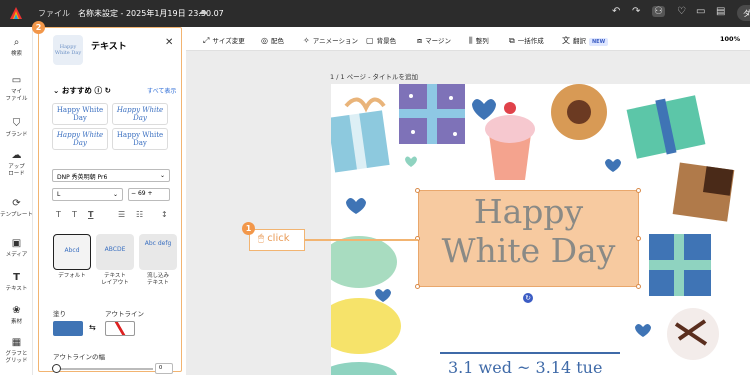  What do you see at coordinates (90, 214) in the screenshot?
I see `underline-text-icon: T` at bounding box center [90, 214].